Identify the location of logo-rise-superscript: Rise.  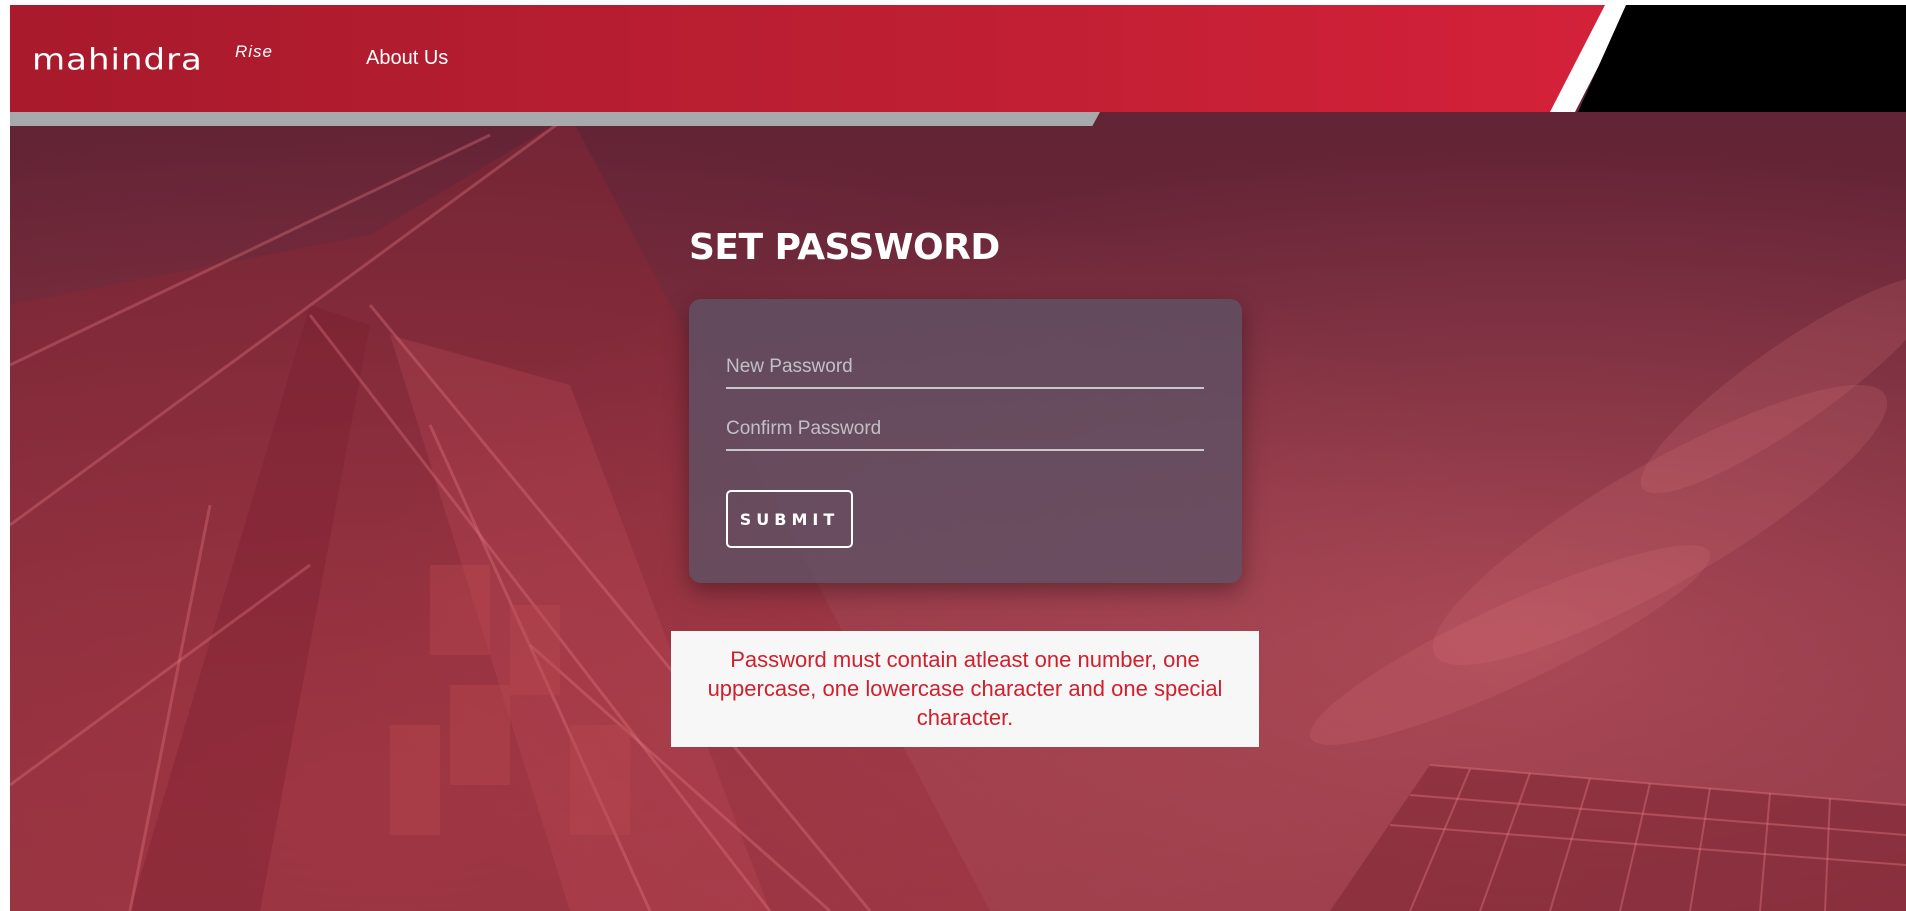
(254, 51).